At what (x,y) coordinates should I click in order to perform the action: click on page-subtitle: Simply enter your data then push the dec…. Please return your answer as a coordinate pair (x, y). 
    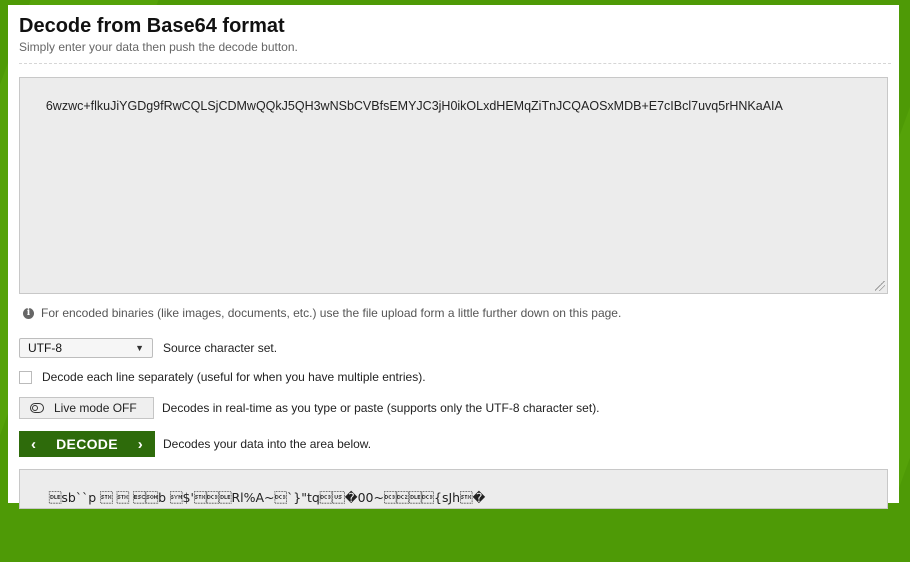
    Looking at the image, I should click on (158, 47).